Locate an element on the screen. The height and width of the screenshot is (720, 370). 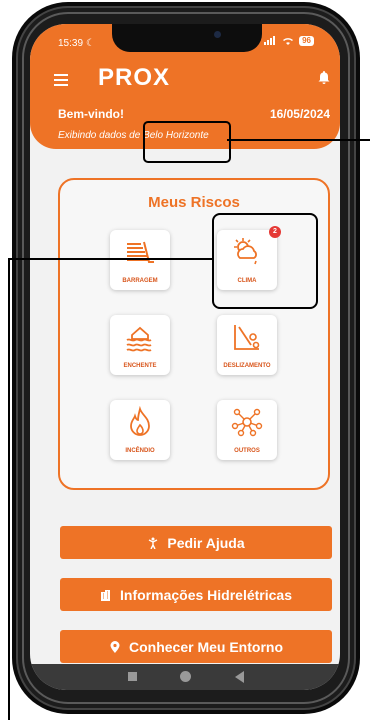
battery-indicator: 96 is located at coordinates (306, 41).